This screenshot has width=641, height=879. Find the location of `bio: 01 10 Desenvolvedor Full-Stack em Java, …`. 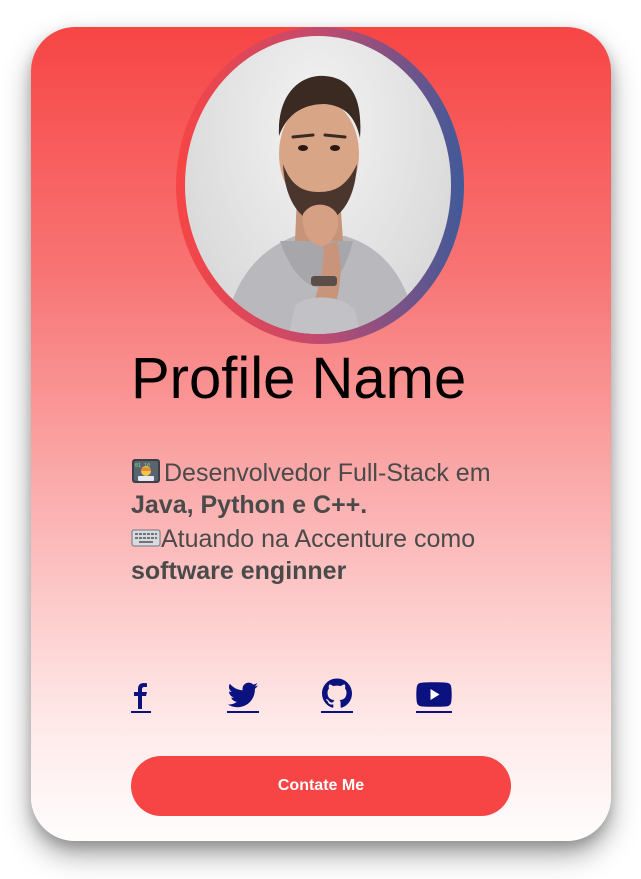

bio: 01 10 Desenvolvedor Full-Stack em Java, … is located at coordinates (331, 523).